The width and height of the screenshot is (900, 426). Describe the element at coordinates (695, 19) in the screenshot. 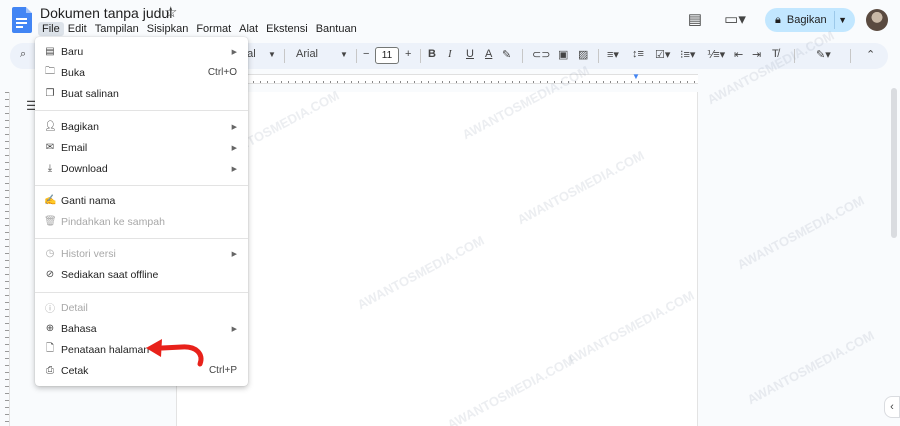

I see `comment-history-icon: ▤` at that location.